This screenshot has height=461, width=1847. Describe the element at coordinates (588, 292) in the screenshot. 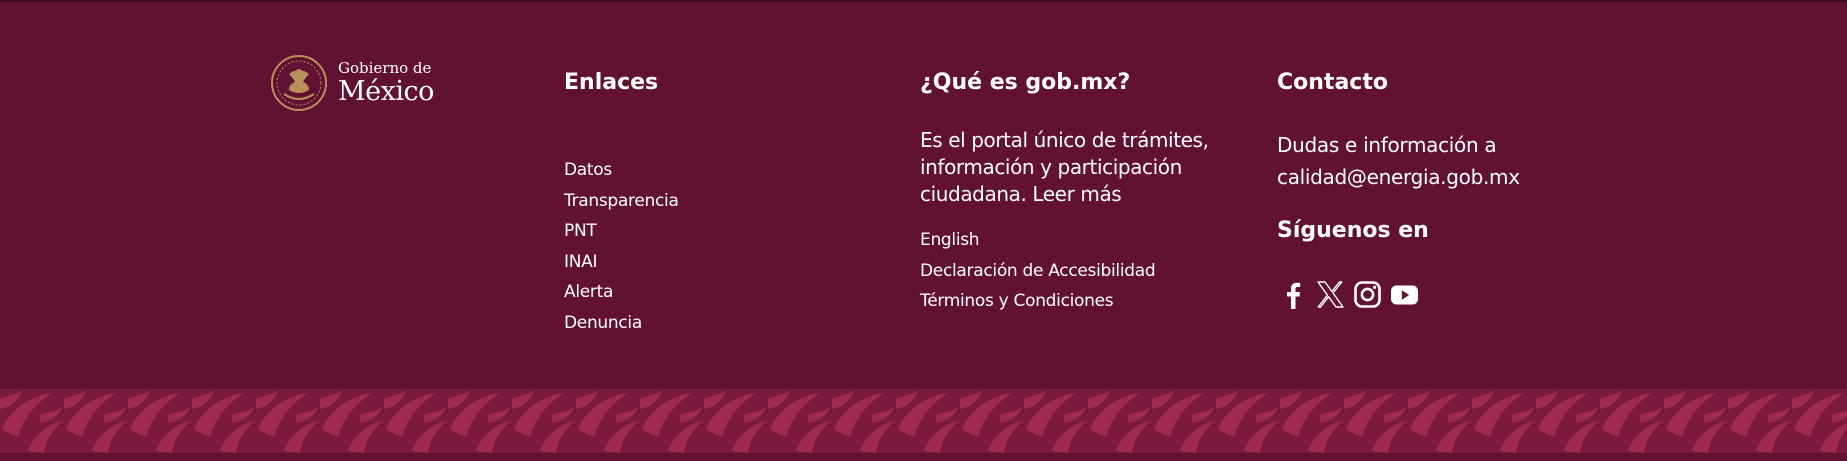

I see `link-alerta: Alerta` at that location.